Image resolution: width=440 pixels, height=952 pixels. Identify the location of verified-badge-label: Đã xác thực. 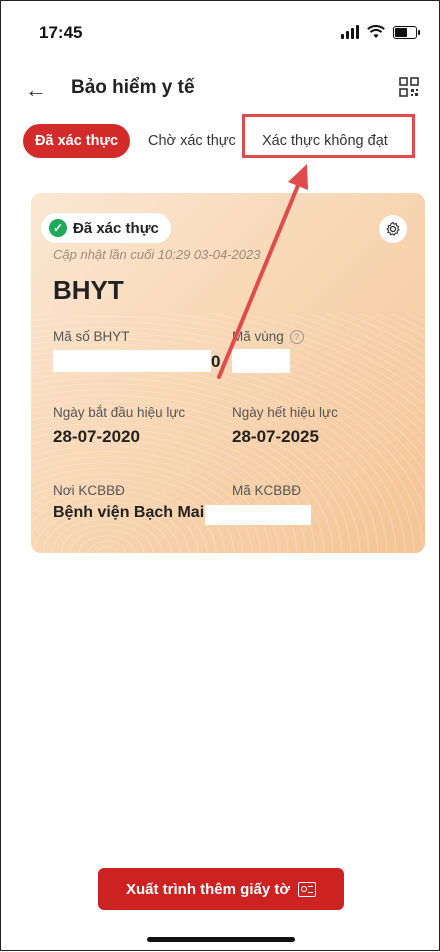
(116, 228).